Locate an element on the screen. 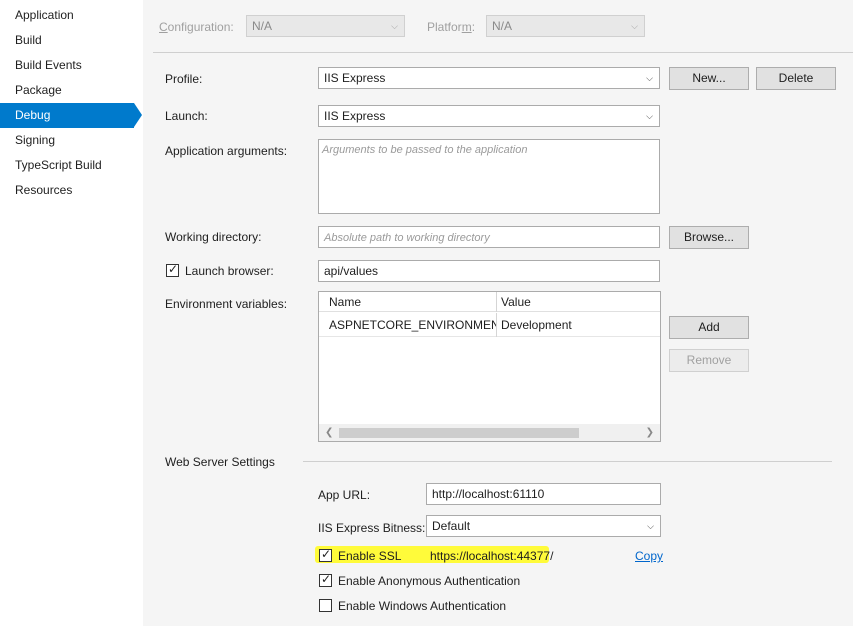 Image resolution: width=853 pixels, height=626 pixels. app-url-input: http://localhost:61110 is located at coordinates (543, 494).